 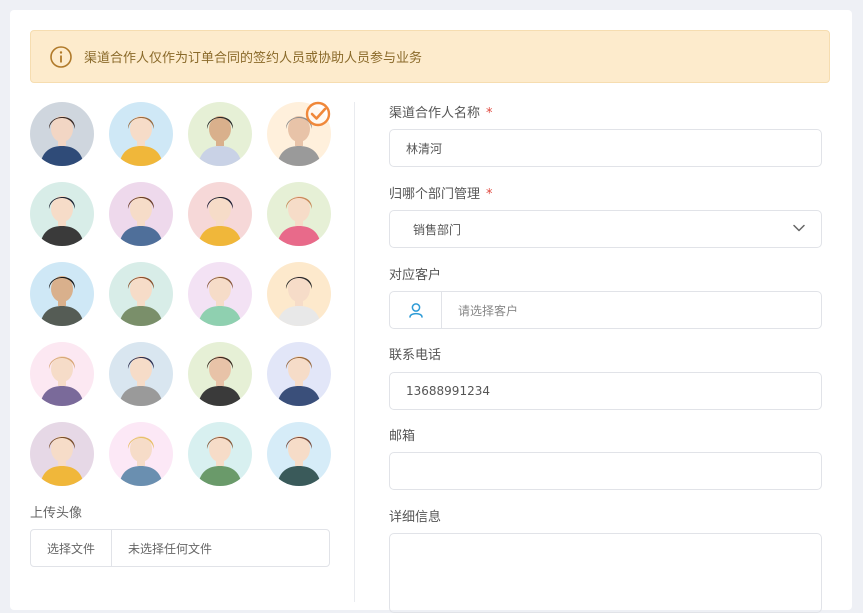 What do you see at coordinates (441, 194) in the screenshot?
I see `department-label: 归哪个部门管理 *` at bounding box center [441, 194].